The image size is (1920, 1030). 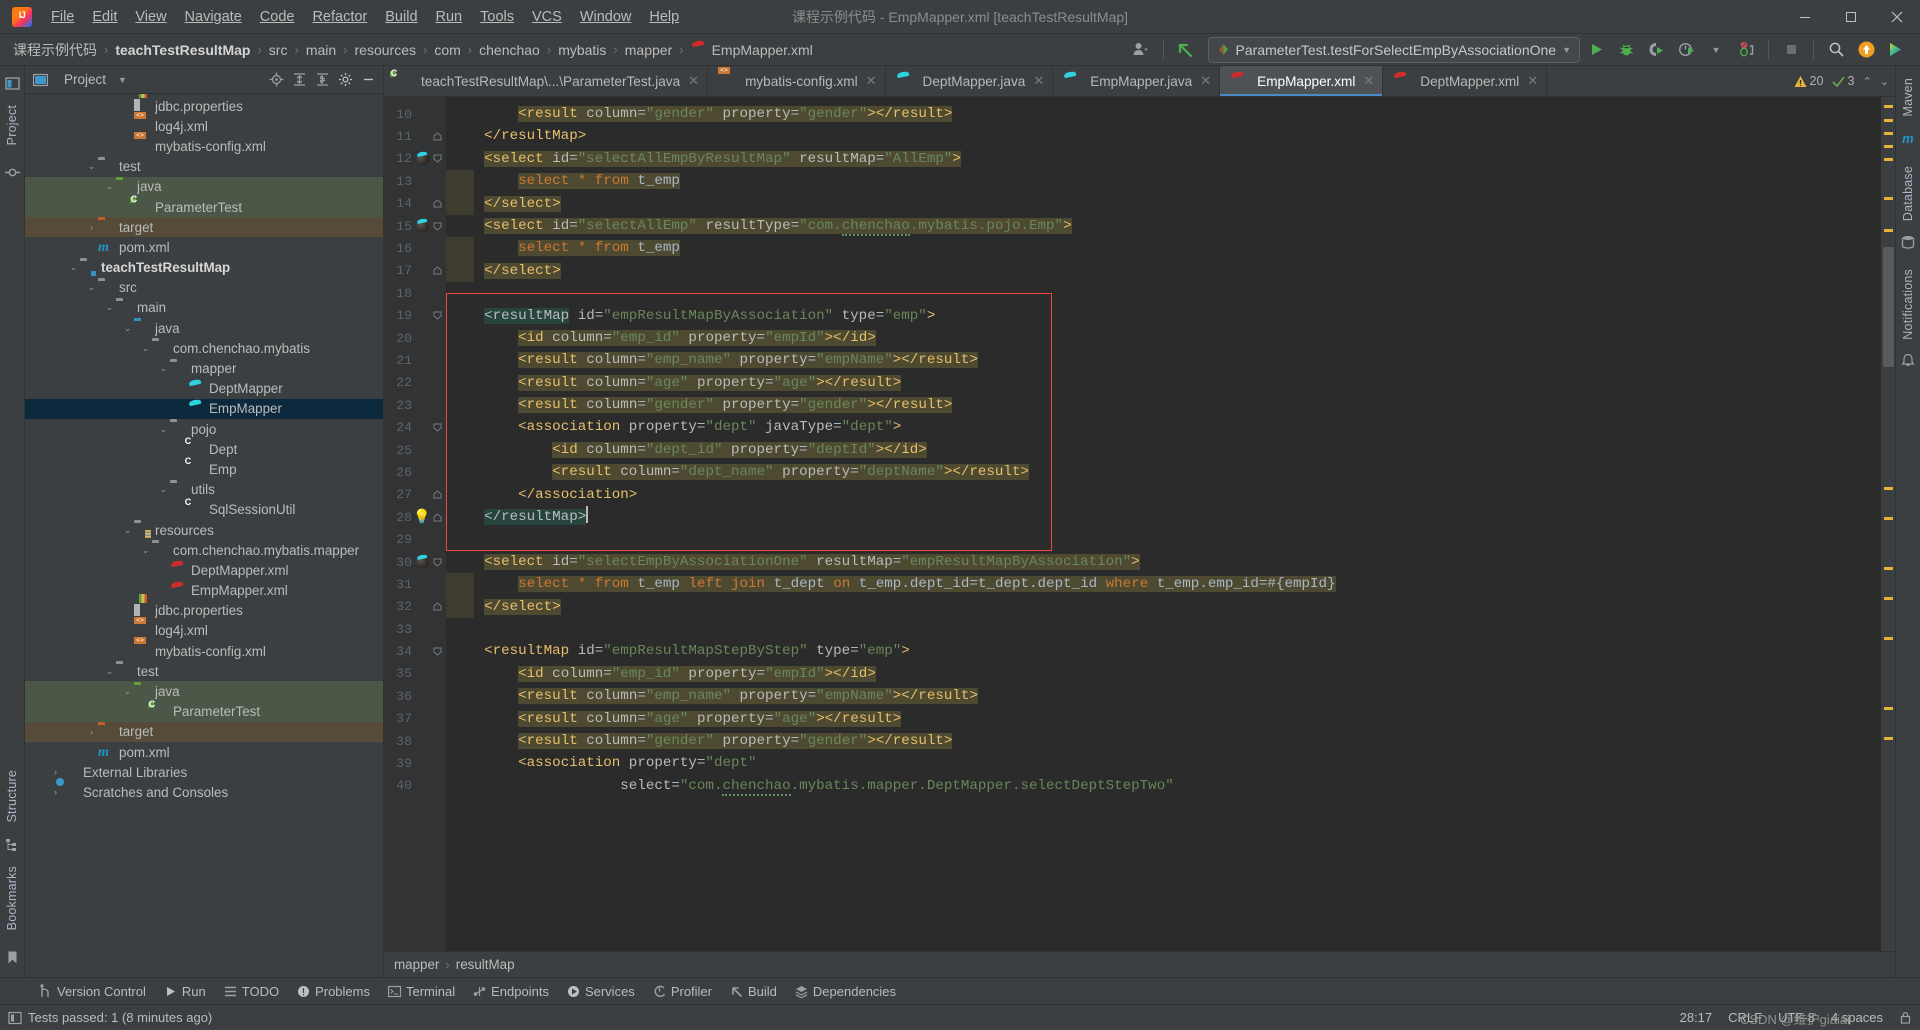 I want to click on gutter-line-32: 32, so click(x=415, y=607).